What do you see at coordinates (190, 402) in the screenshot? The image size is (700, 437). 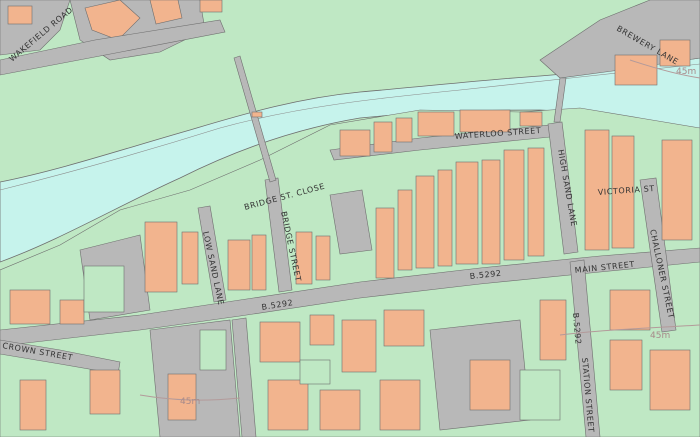 I see `contour-label-2: 45m` at bounding box center [190, 402].